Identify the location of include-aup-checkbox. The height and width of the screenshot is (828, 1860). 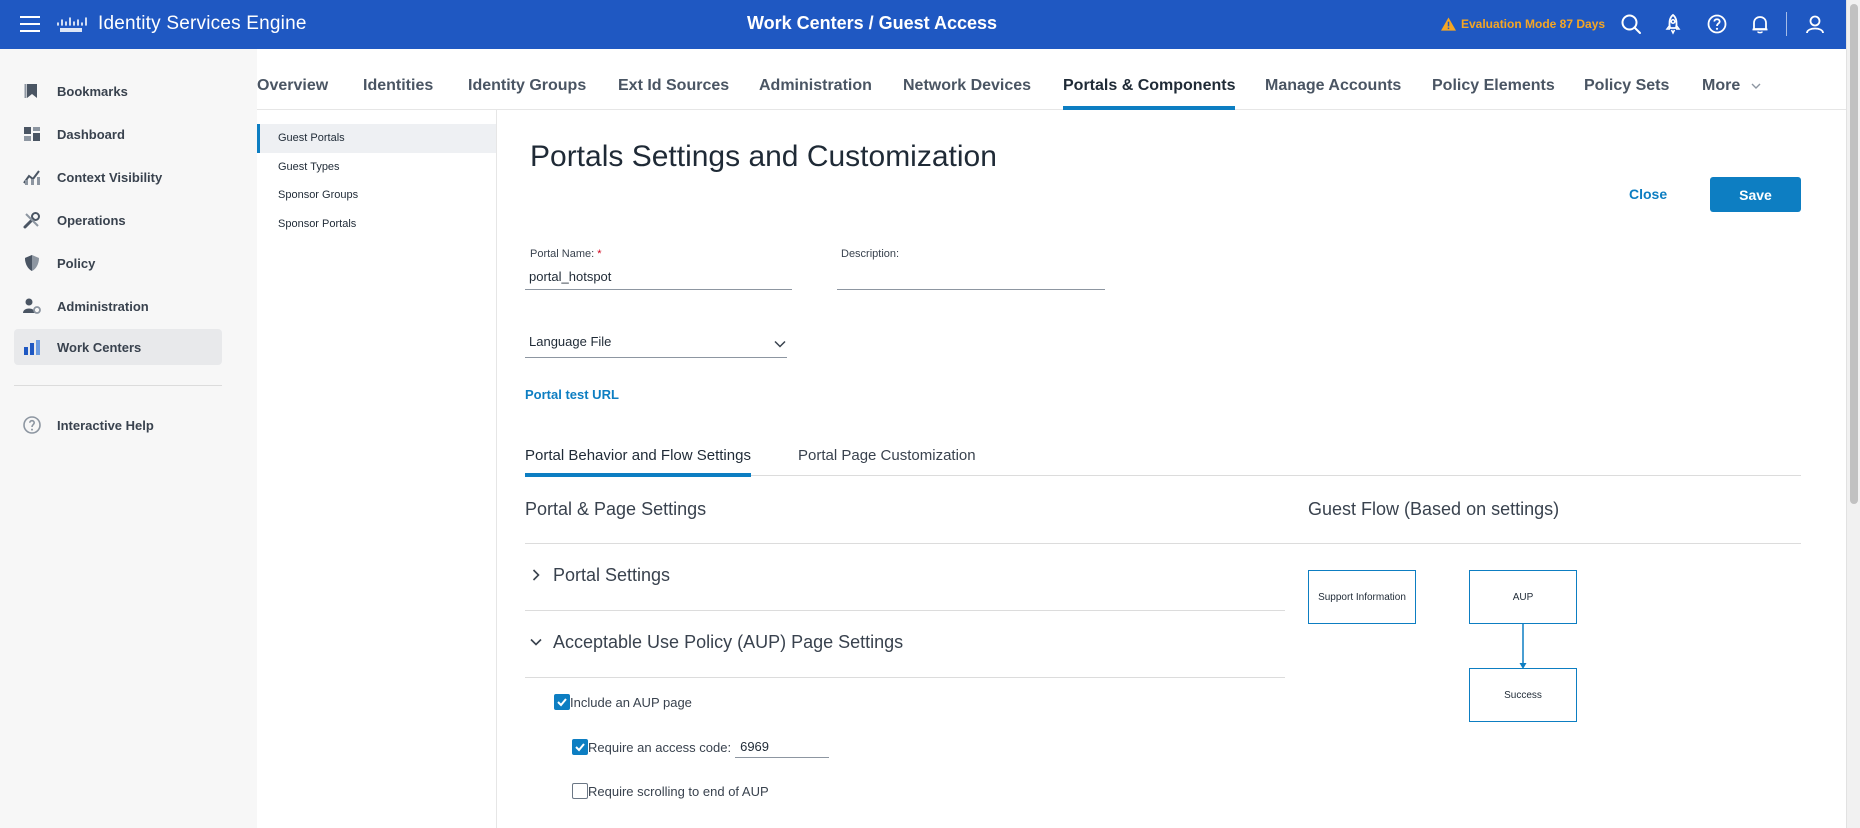
(562, 702).